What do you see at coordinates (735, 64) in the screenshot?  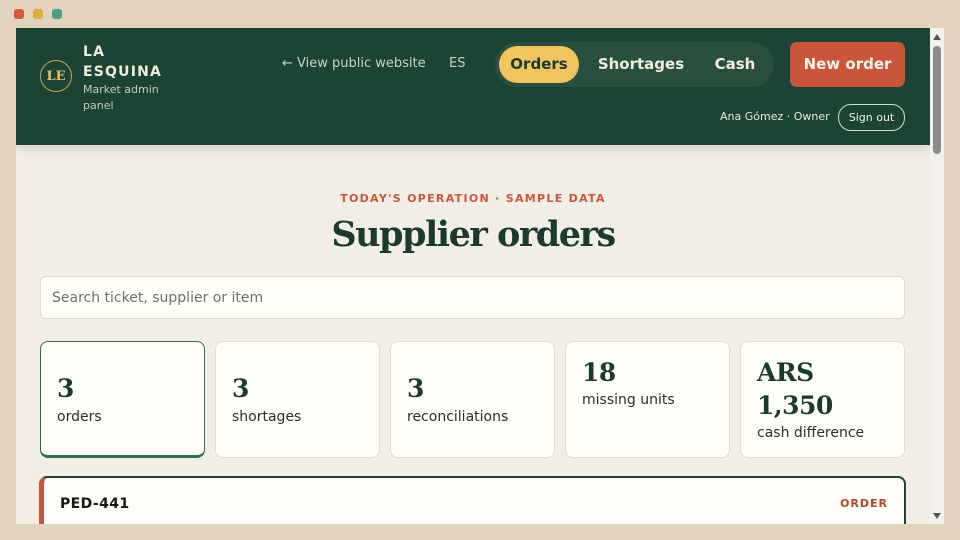 I see `tab-cash: Cash` at bounding box center [735, 64].